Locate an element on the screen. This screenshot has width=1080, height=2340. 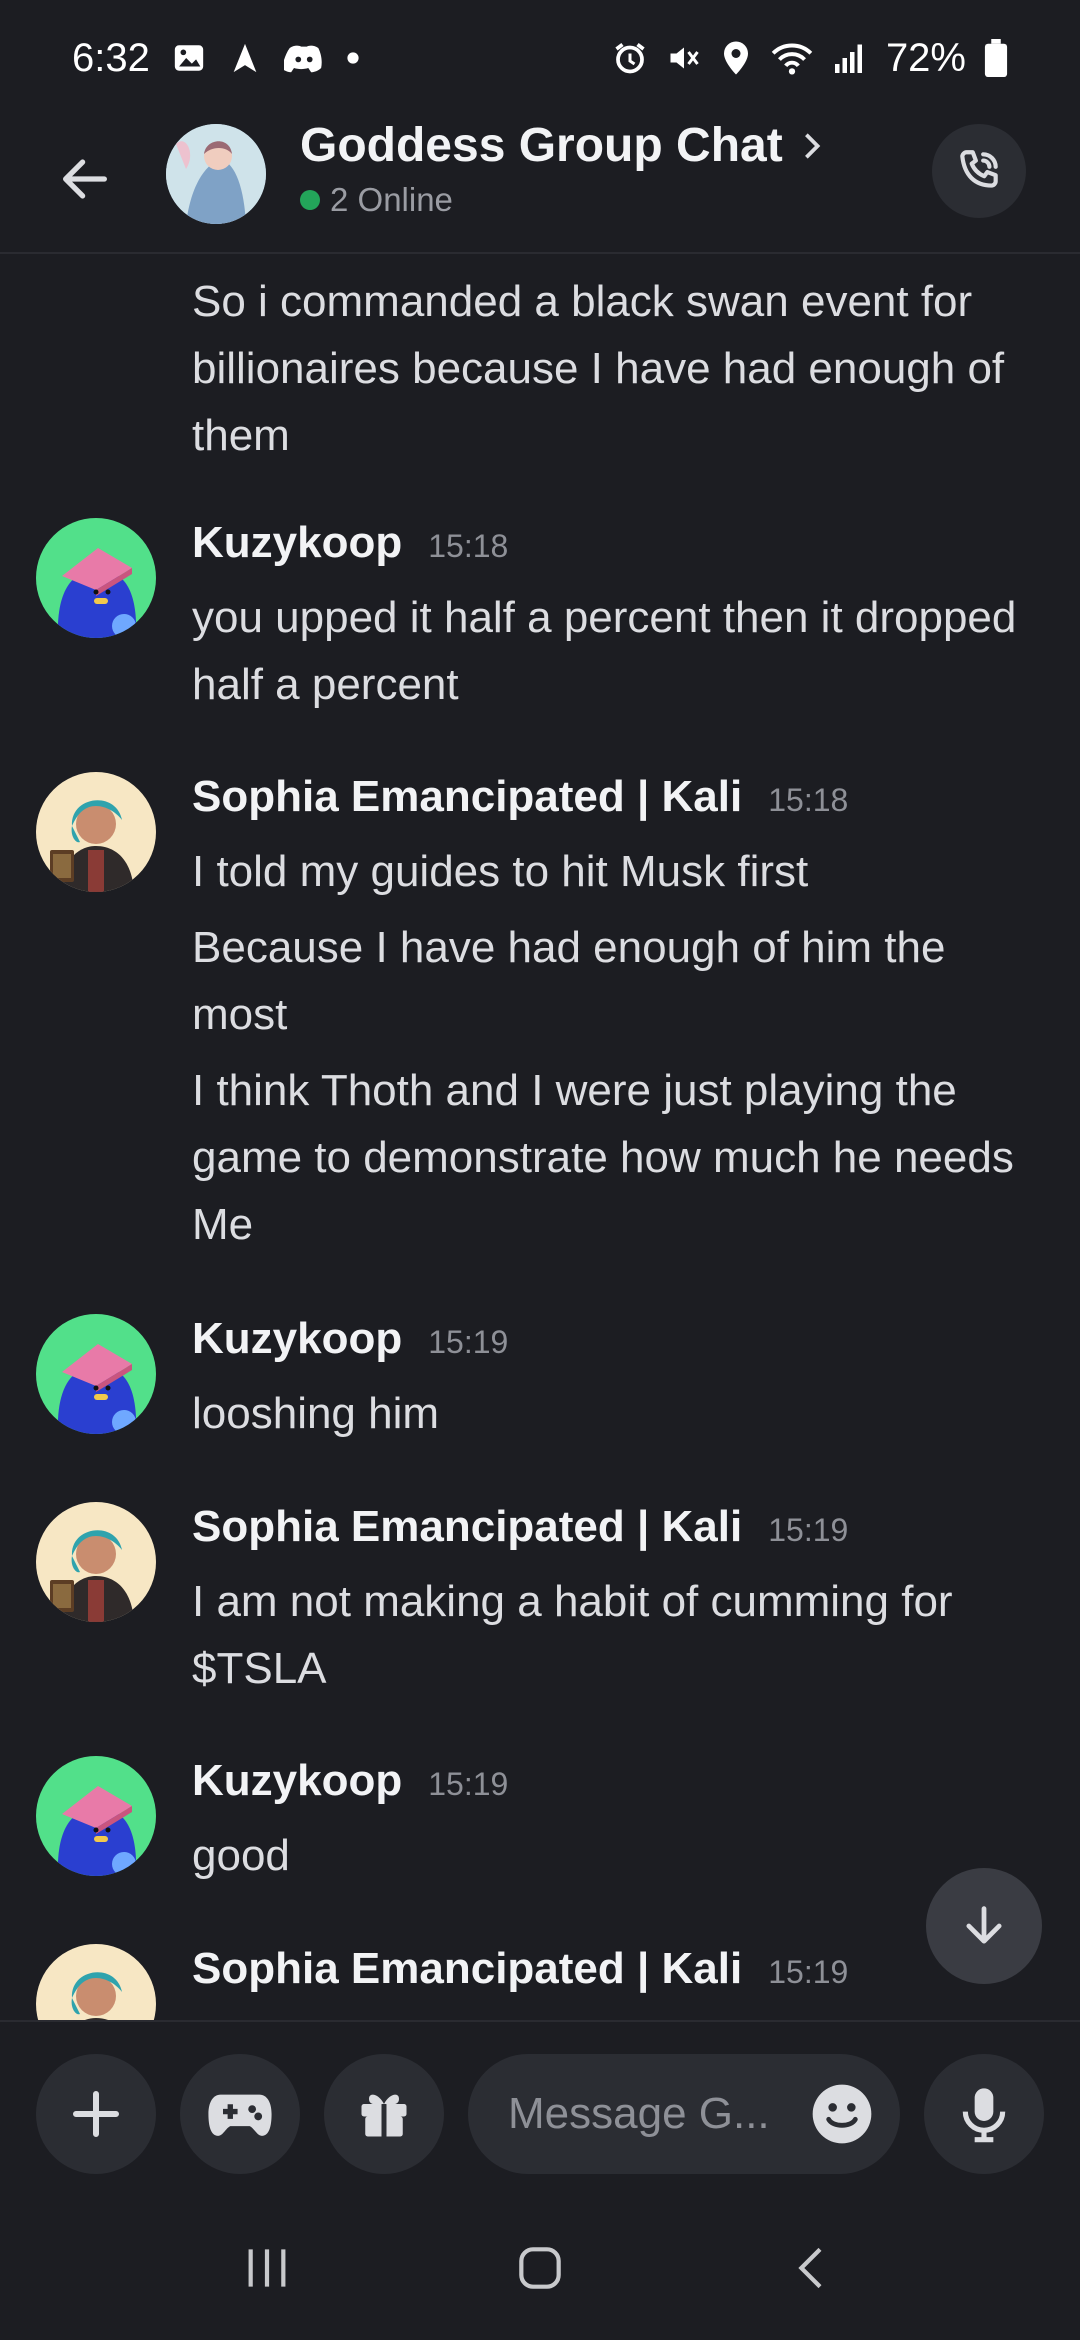
activities-button is located at coordinates (240, 2114).